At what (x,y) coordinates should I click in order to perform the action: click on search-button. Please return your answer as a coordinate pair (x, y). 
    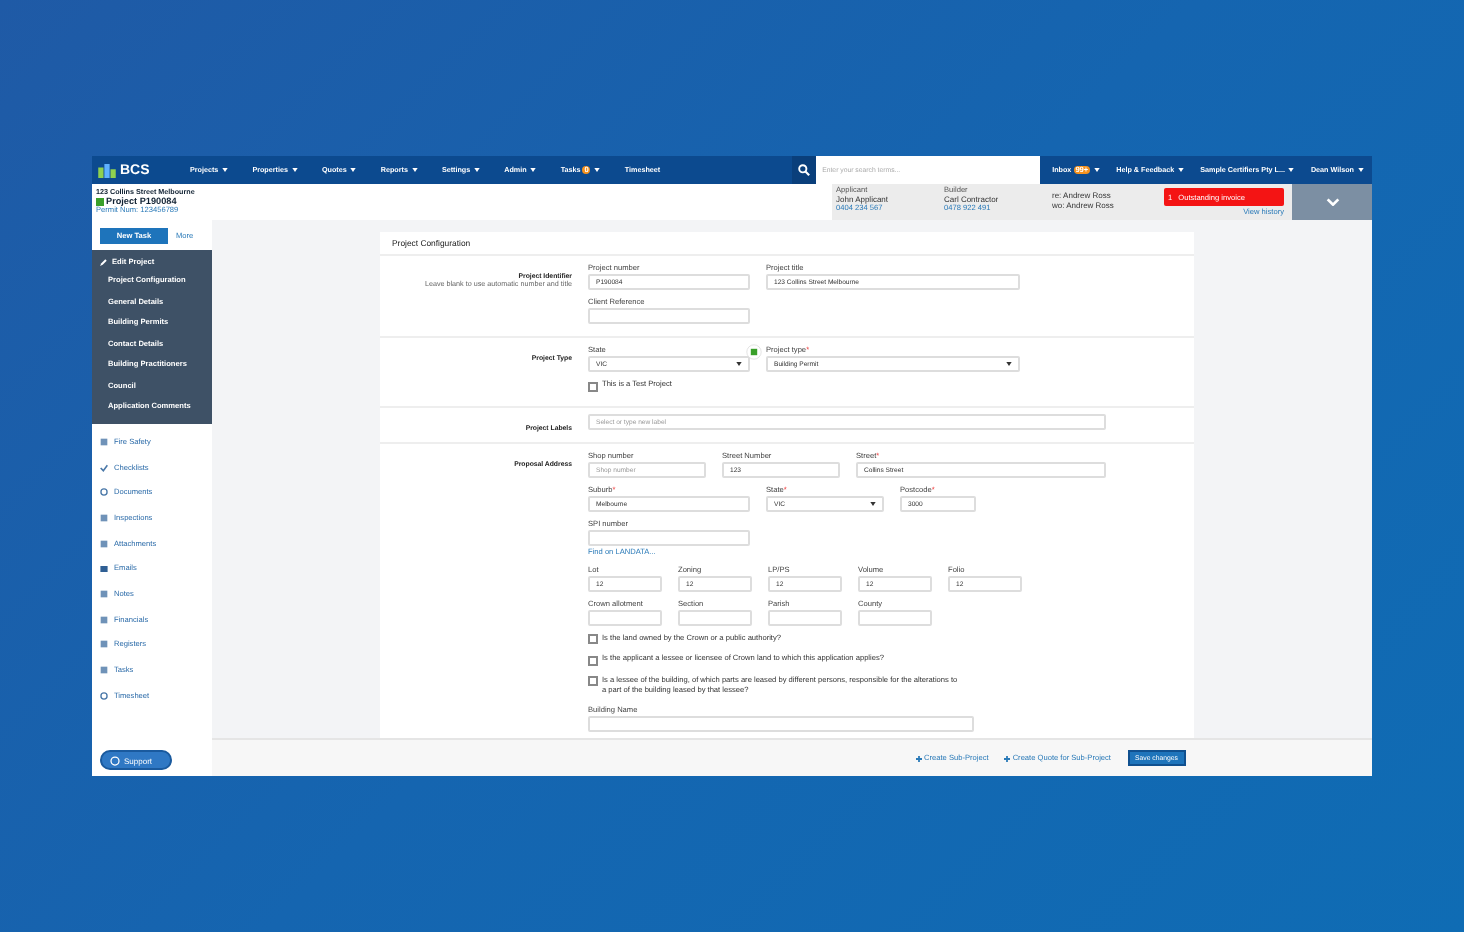
    Looking at the image, I should click on (804, 170).